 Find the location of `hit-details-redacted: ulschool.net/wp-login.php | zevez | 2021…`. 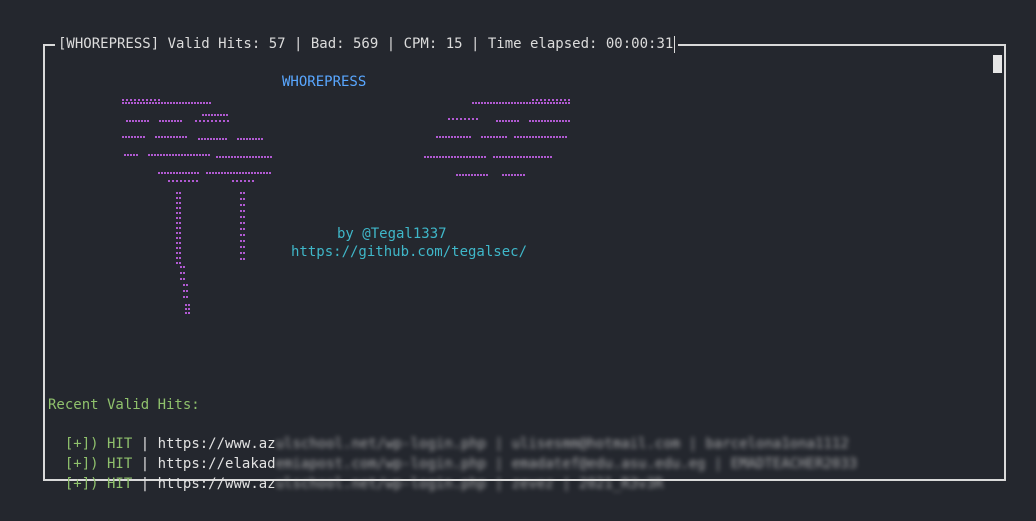

hit-details-redacted: ulschool.net/wp-login.php | zevez | 2021… is located at coordinates (469, 484).